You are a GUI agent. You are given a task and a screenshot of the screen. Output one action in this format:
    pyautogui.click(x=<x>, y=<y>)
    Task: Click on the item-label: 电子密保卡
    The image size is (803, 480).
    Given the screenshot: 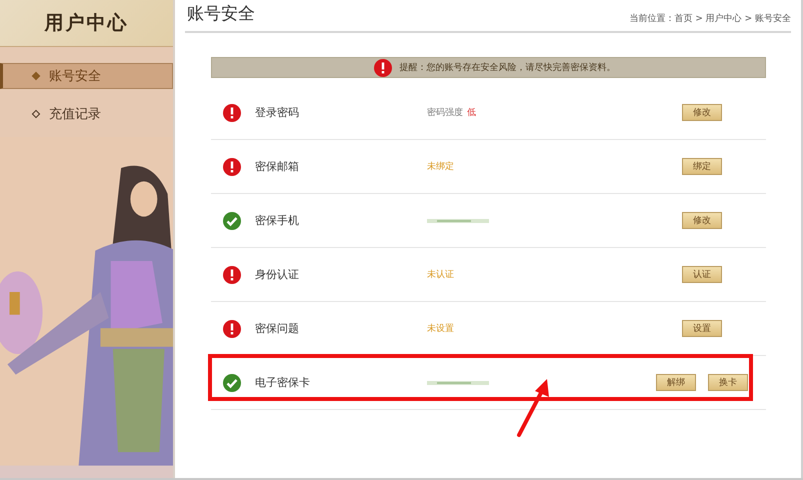 What is the action you would take?
    pyautogui.click(x=283, y=382)
    